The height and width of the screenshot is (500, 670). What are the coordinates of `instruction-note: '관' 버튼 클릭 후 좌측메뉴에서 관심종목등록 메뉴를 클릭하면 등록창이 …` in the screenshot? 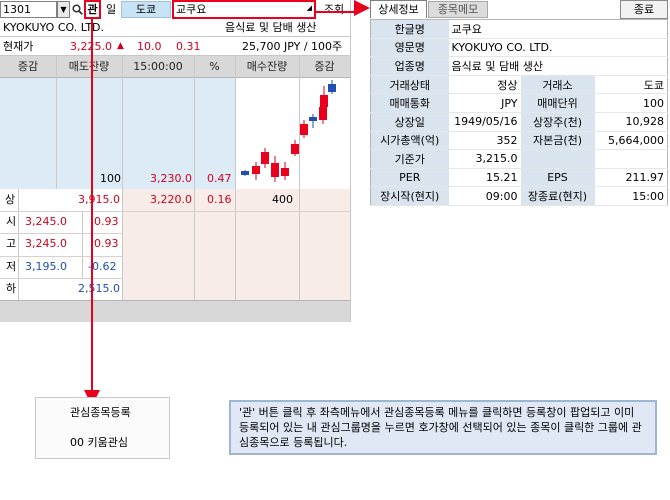 It's located at (443, 427).